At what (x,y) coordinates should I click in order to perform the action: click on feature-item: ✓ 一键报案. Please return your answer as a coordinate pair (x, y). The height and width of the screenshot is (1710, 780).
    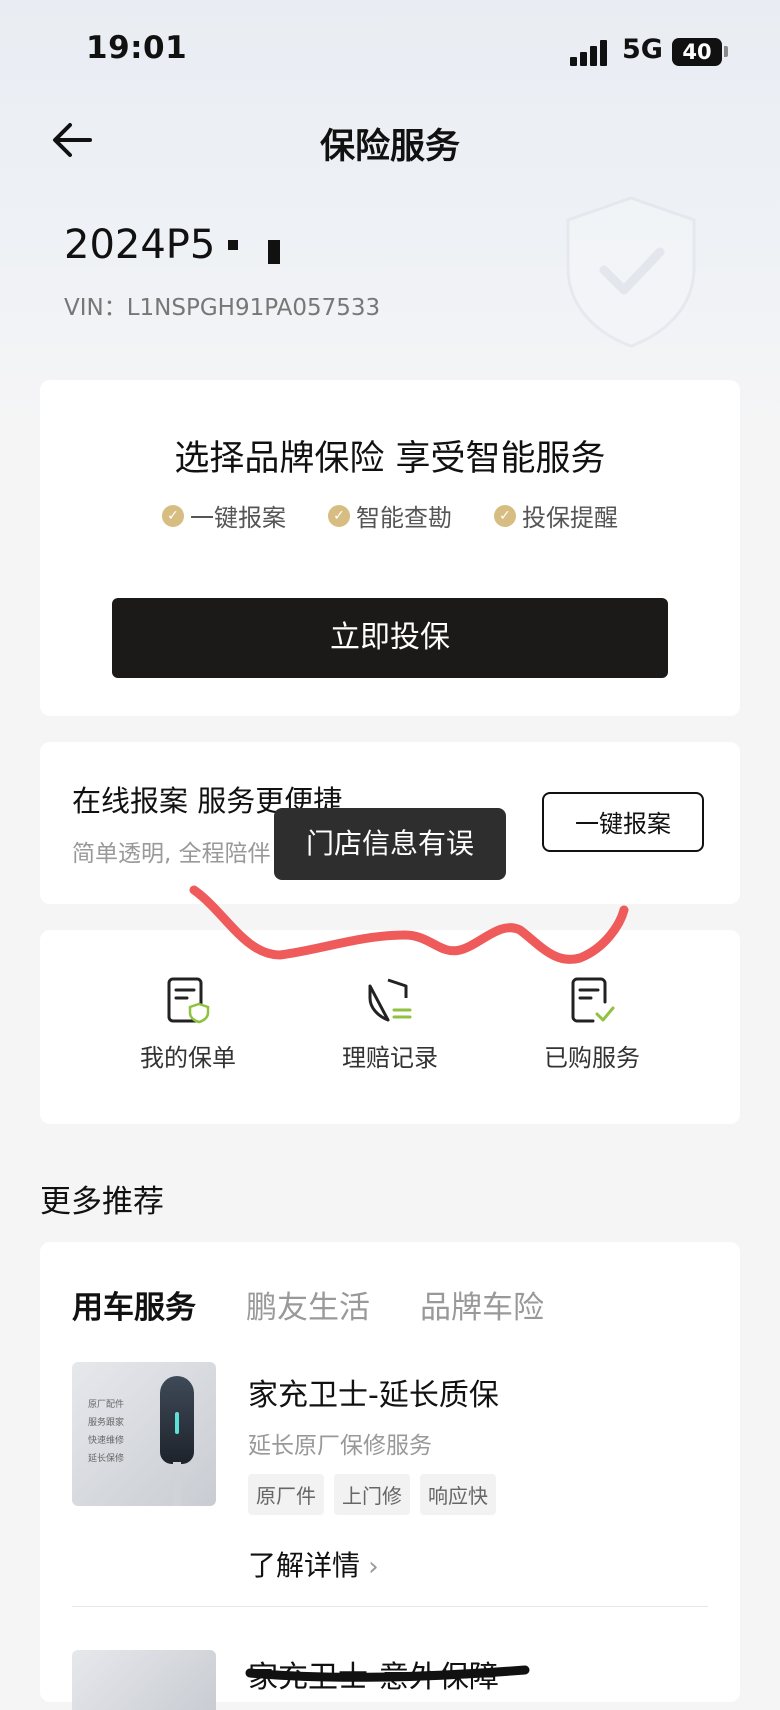
    Looking at the image, I should click on (224, 515).